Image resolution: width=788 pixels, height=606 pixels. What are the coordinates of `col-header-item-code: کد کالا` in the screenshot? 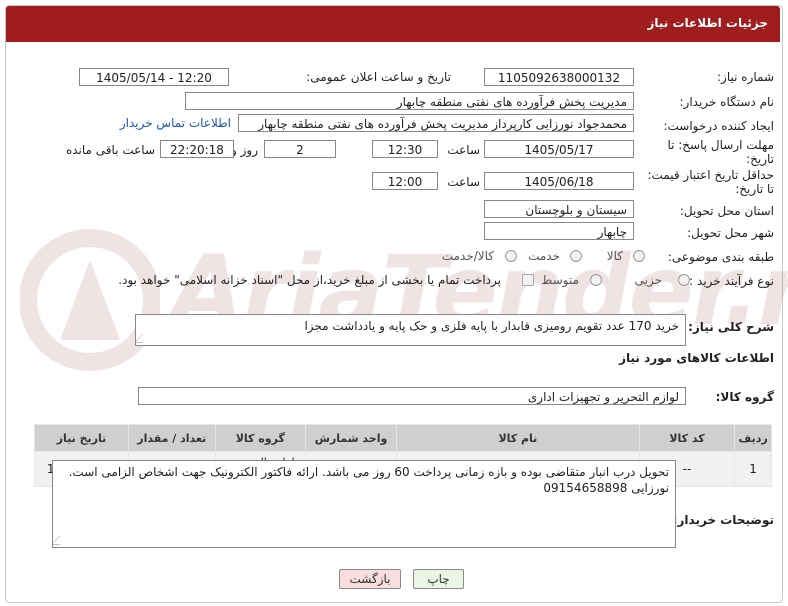 It's located at (687, 438).